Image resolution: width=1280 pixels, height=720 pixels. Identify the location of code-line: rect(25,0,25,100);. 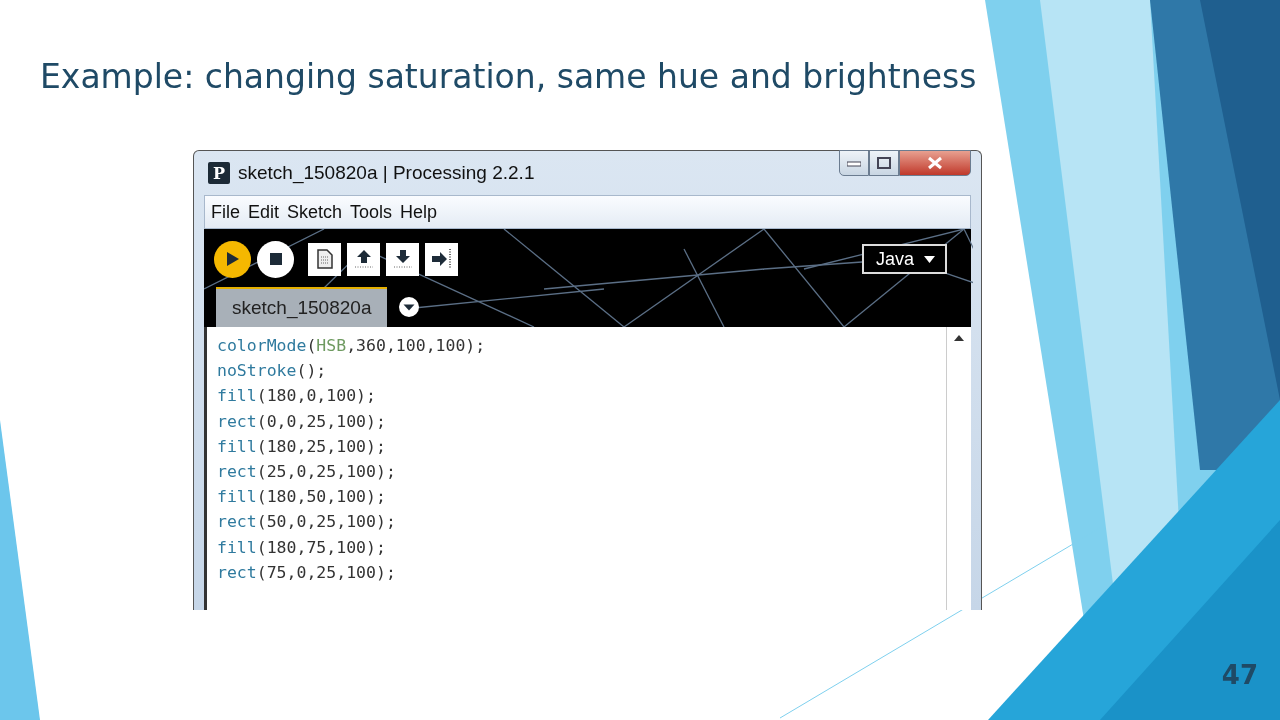
(307, 472).